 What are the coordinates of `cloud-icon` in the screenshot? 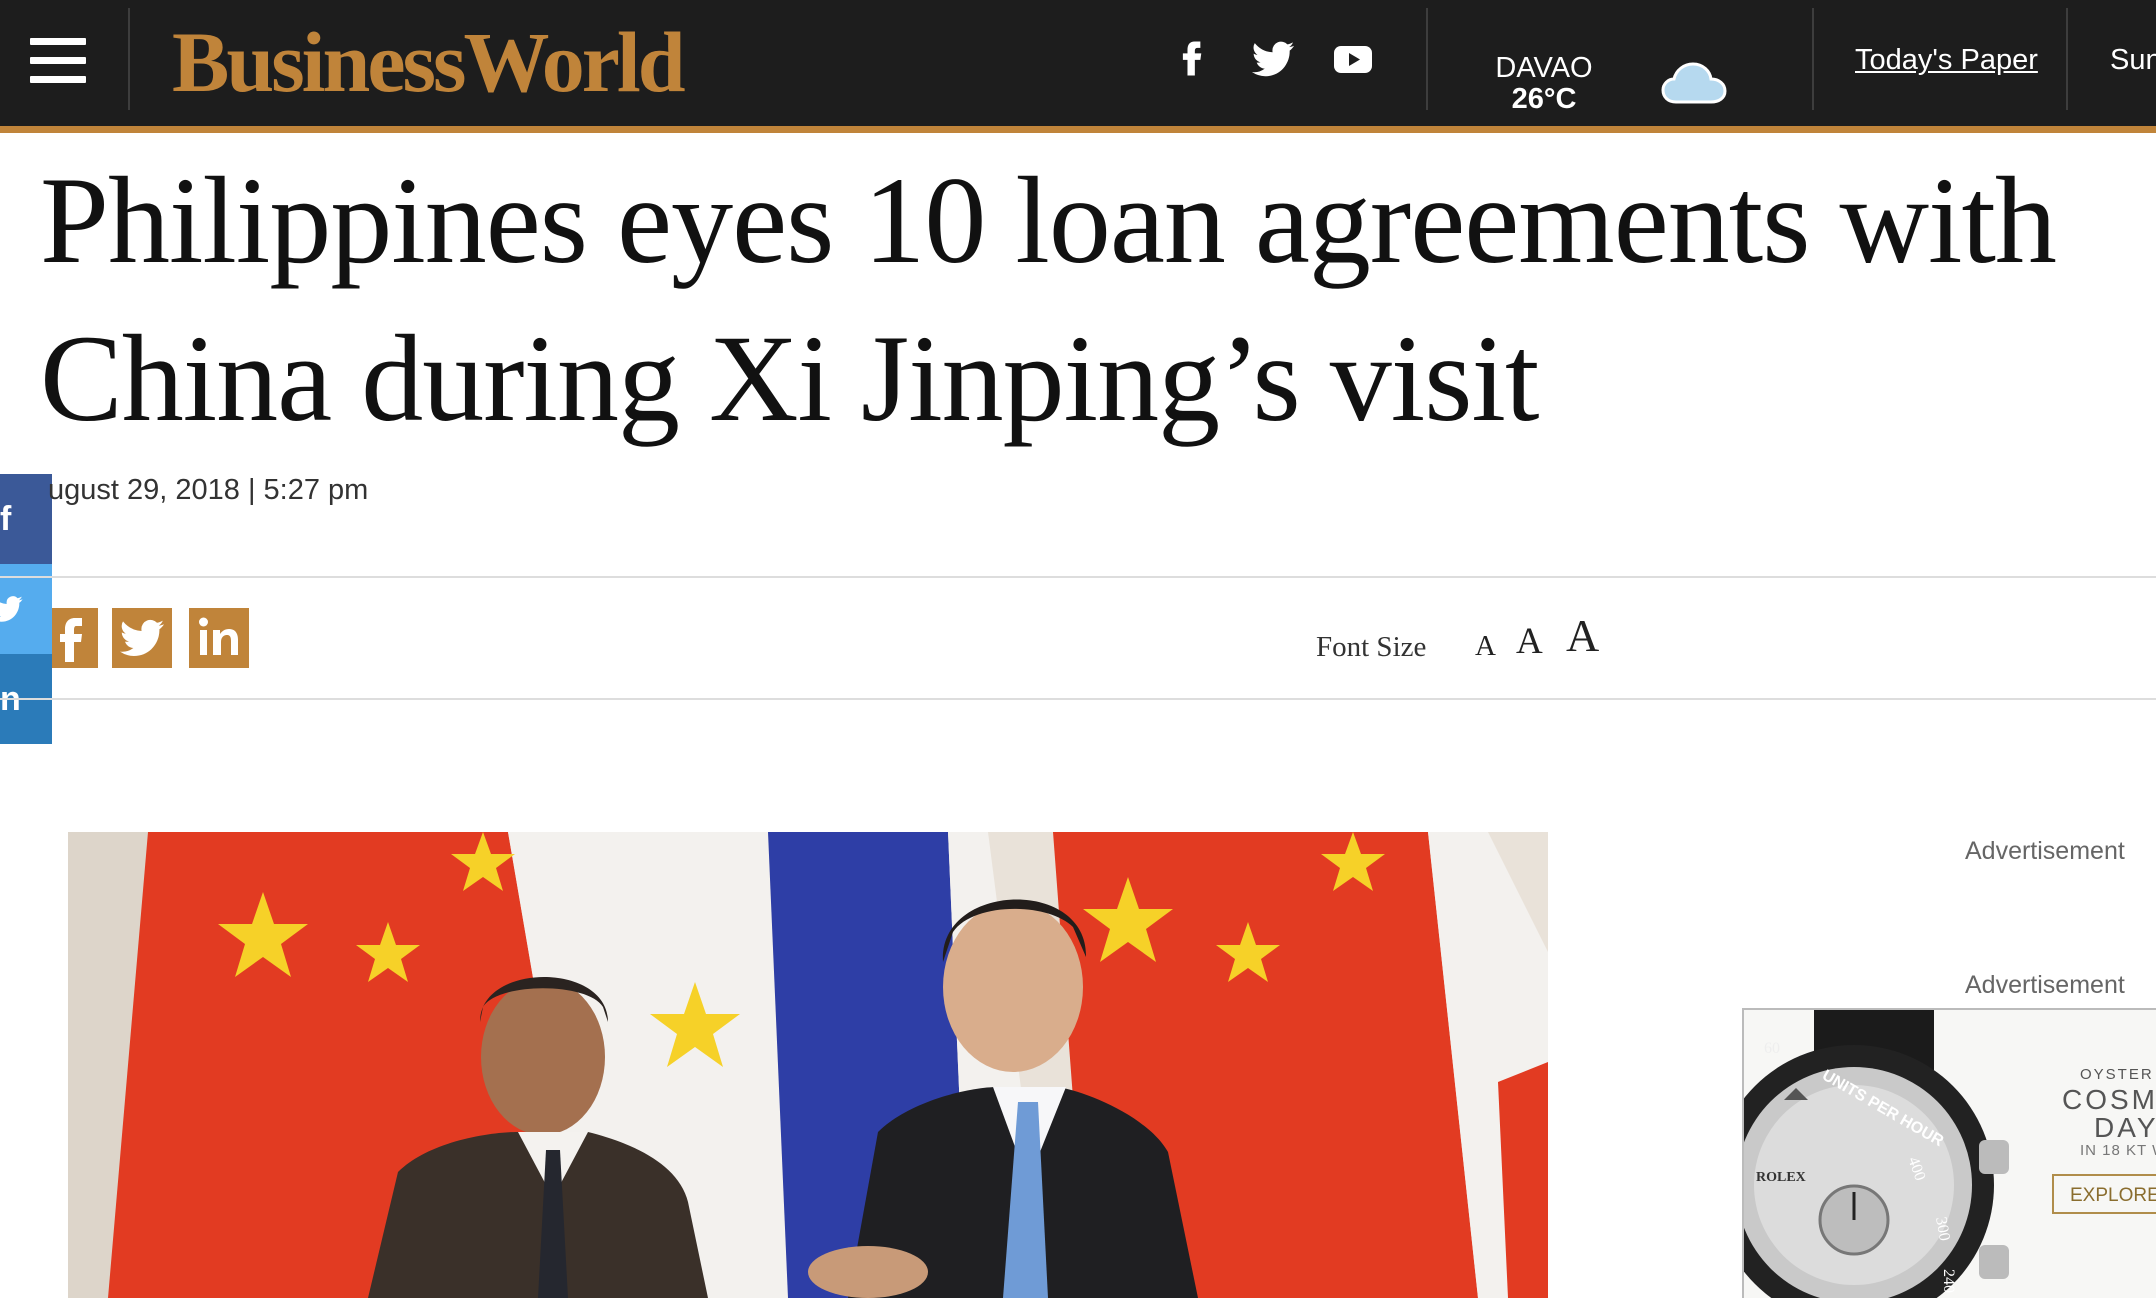 It's located at (1696, 82).